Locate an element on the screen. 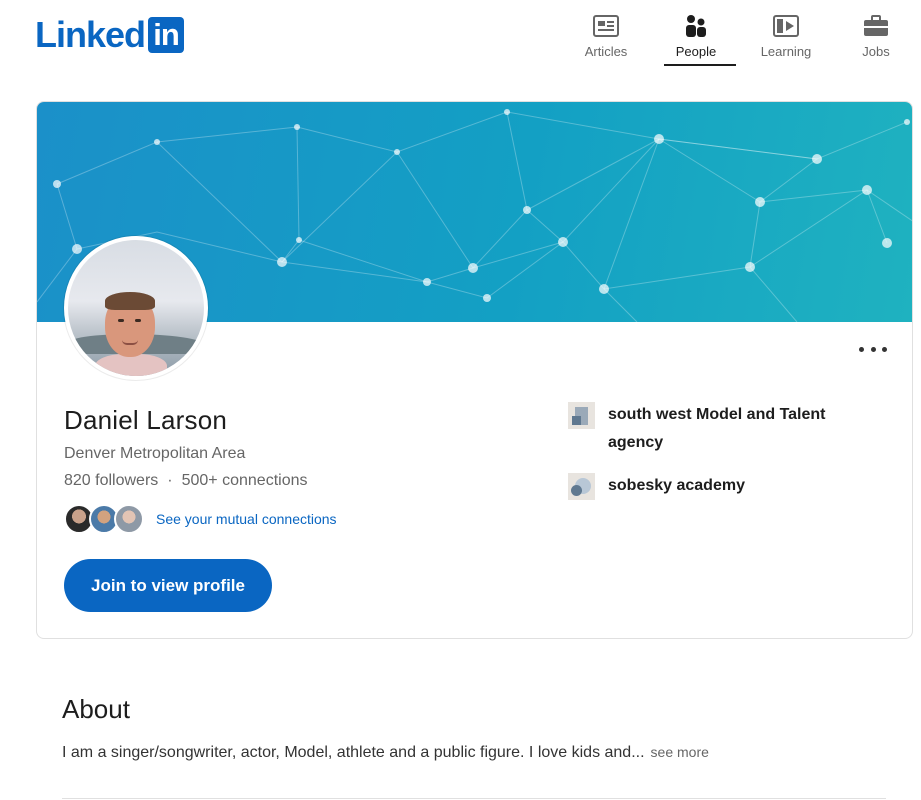 The width and height of the screenshot is (921, 800). nav-label-articles: Articles is located at coordinates (606, 51).